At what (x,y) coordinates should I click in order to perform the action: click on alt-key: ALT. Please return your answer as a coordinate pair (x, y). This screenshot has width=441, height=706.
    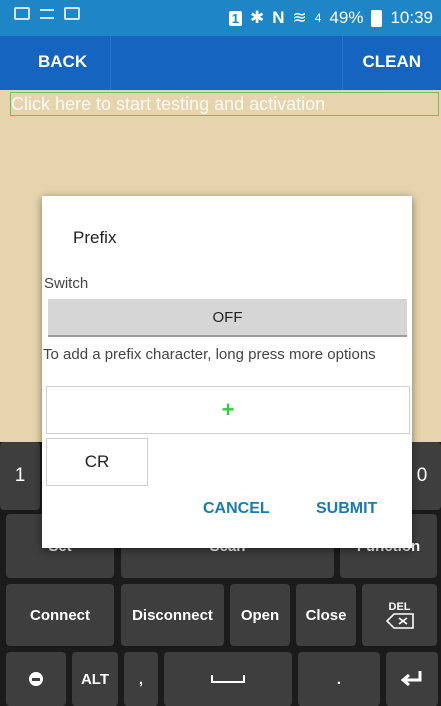
    Looking at the image, I should click on (95, 679).